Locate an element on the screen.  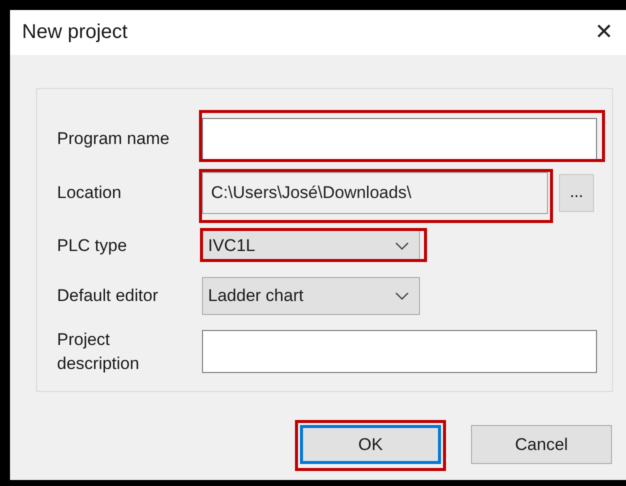
cancel-button: Cancel is located at coordinates (541, 444).